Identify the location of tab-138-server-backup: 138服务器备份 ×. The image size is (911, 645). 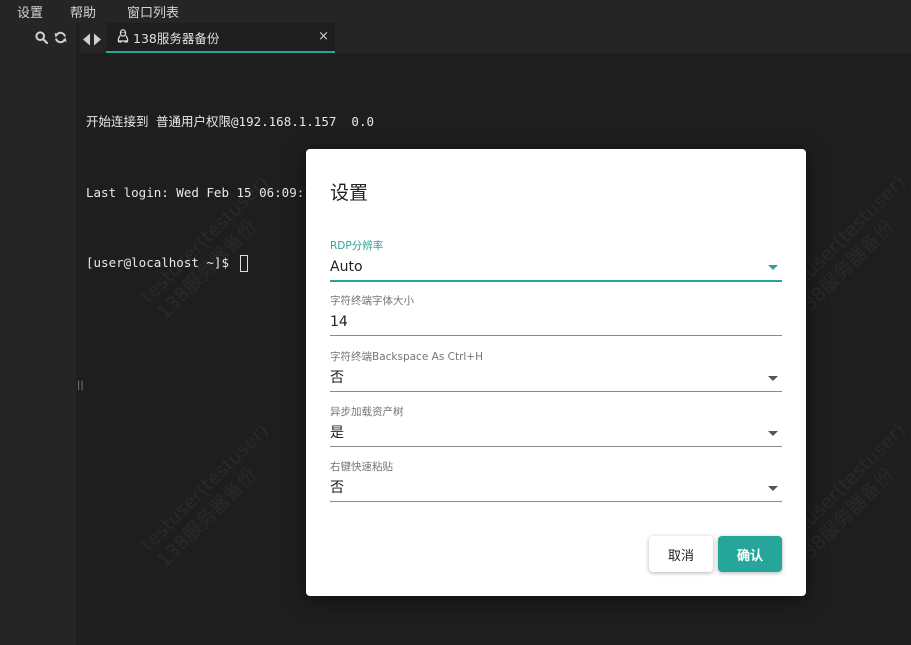
(220, 38).